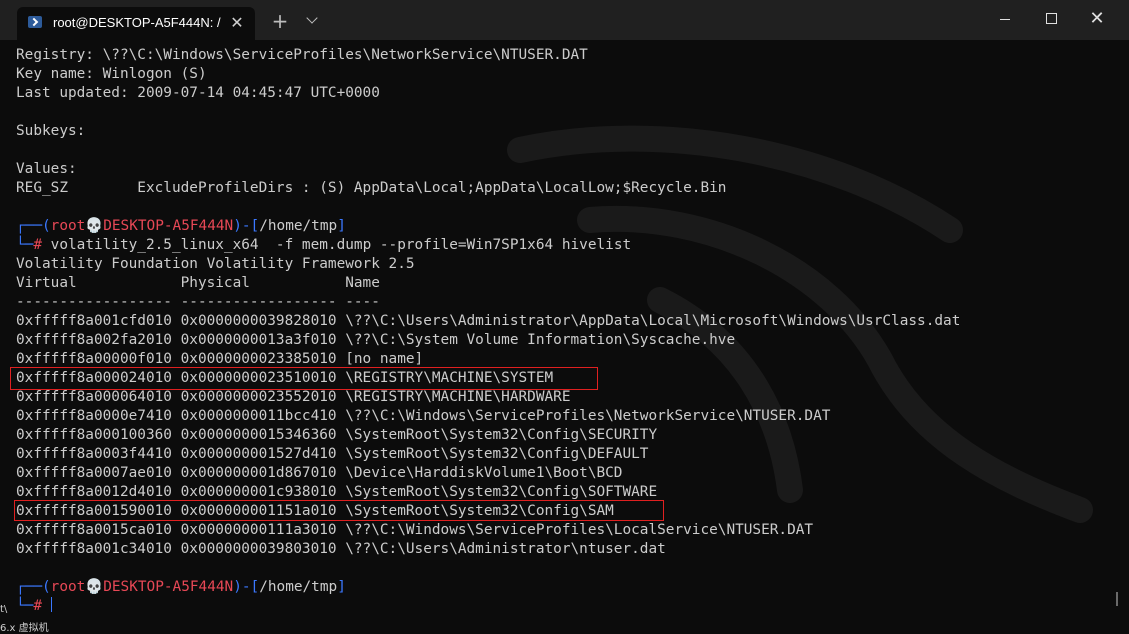 This screenshot has height=634, width=1129. What do you see at coordinates (1005, 19) in the screenshot?
I see `minimize-icon` at bounding box center [1005, 19].